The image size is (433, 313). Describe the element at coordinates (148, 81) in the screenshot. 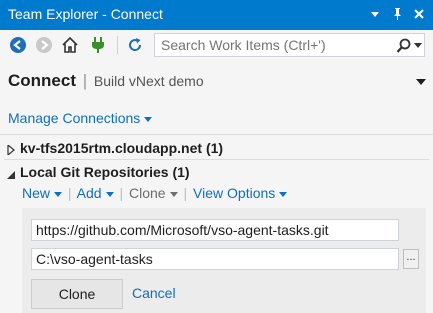

I see `page-subtitle: Build vNext demo` at that location.